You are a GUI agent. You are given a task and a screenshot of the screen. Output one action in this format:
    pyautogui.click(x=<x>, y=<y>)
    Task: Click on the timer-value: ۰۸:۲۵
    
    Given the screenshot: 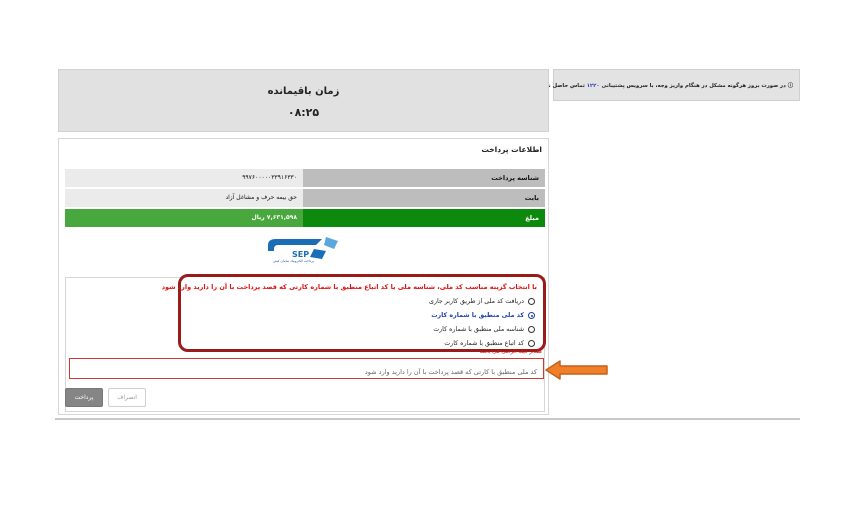 What is the action you would take?
    pyautogui.click(x=303, y=112)
    